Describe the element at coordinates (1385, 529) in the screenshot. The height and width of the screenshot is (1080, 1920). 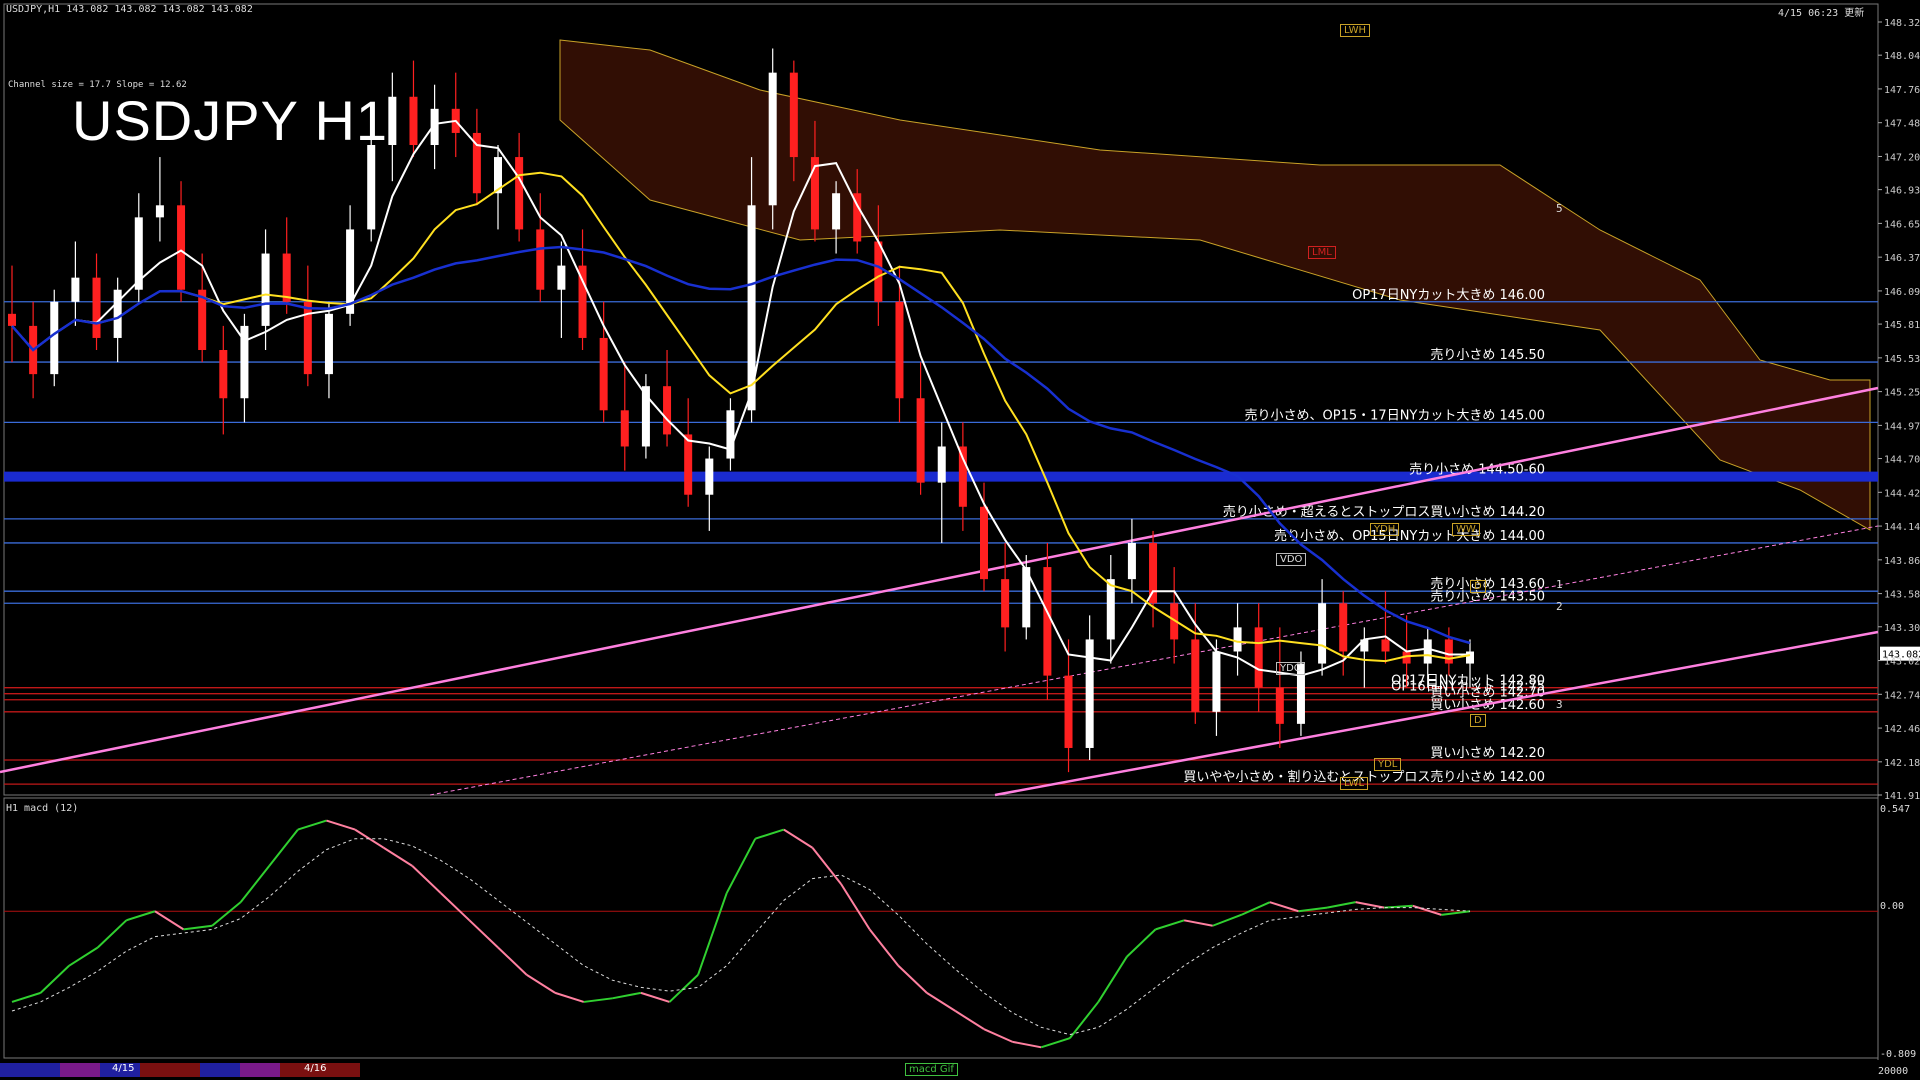
I see `badge-ydh: YDH` at that location.